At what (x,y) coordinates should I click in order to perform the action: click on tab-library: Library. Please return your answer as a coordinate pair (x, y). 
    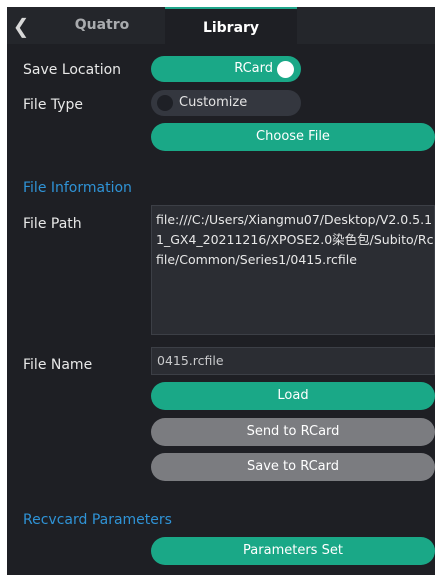
    Looking at the image, I should click on (231, 25).